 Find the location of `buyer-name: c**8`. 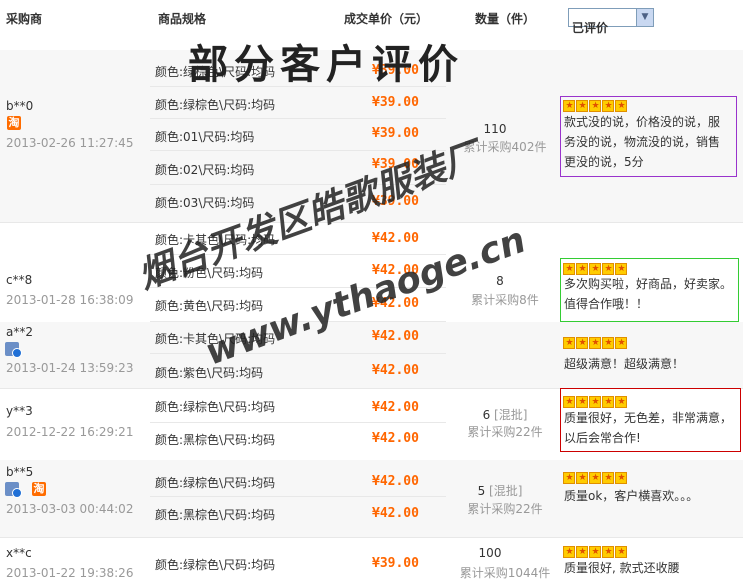

buyer-name: c**8 is located at coordinates (19, 280).